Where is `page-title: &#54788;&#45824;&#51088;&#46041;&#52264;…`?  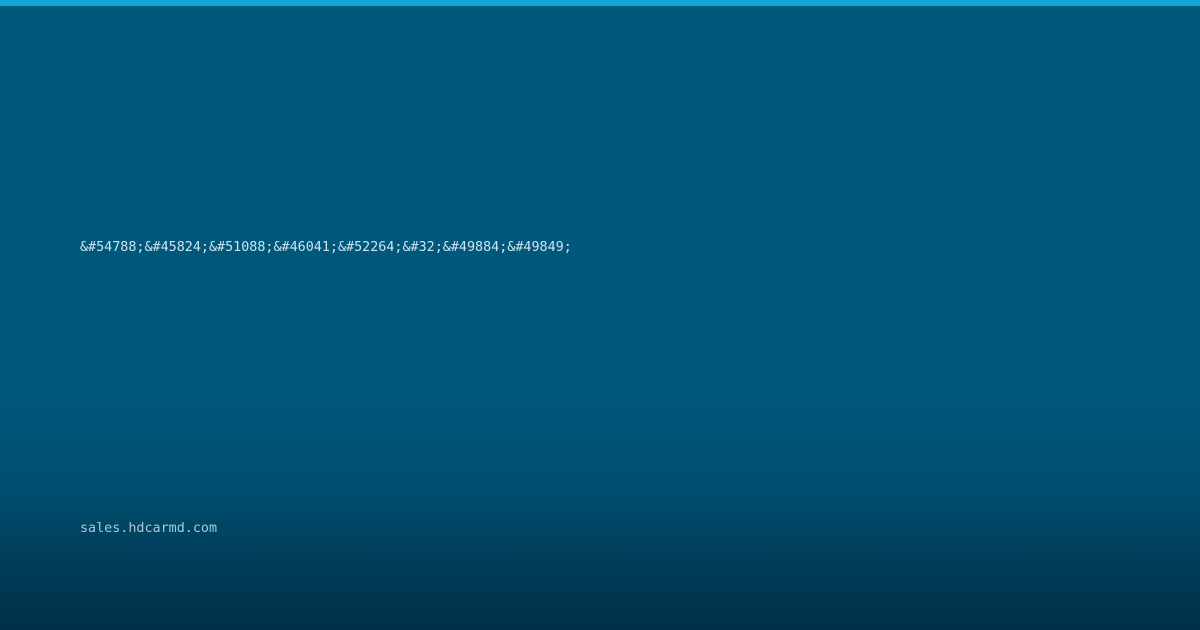
page-title: &#54788;&#45824;&#51088;&#46041;&#52264;… is located at coordinates (326, 247).